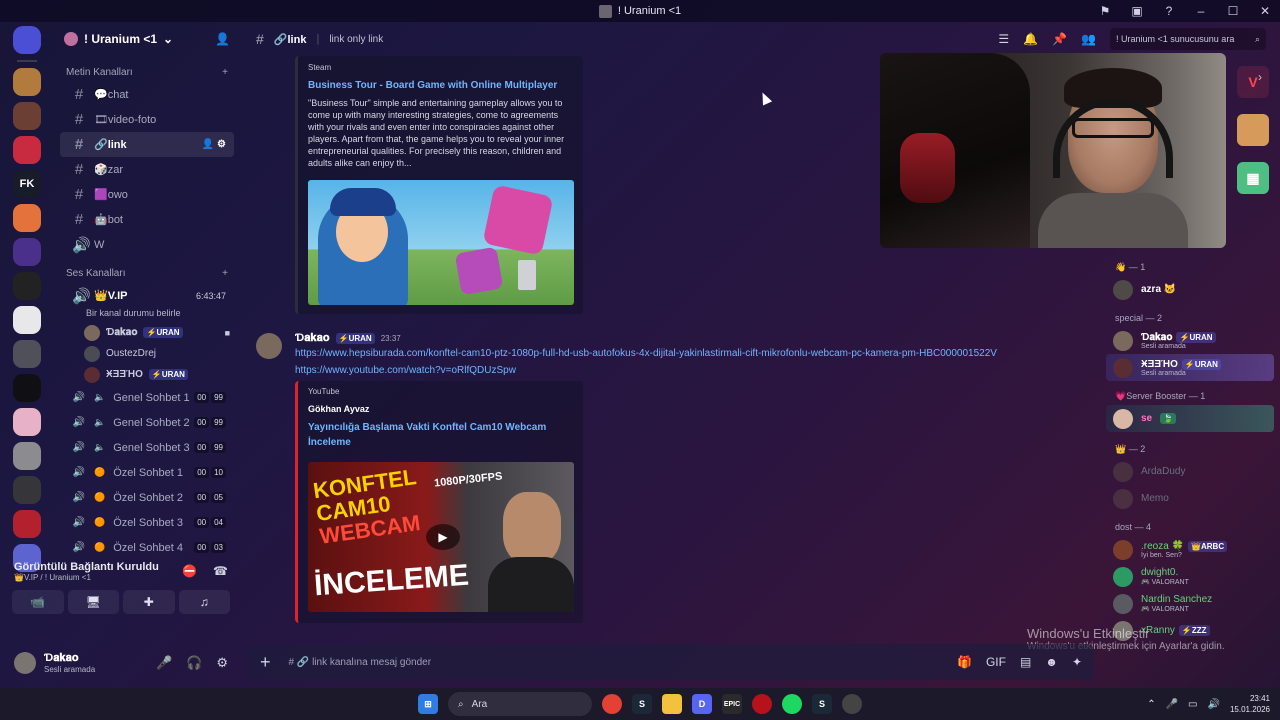 Image resolution: width=1280 pixels, height=720 pixels. Describe the element at coordinates (1201, 11) in the screenshot. I see `minimize-icon: –` at that location.